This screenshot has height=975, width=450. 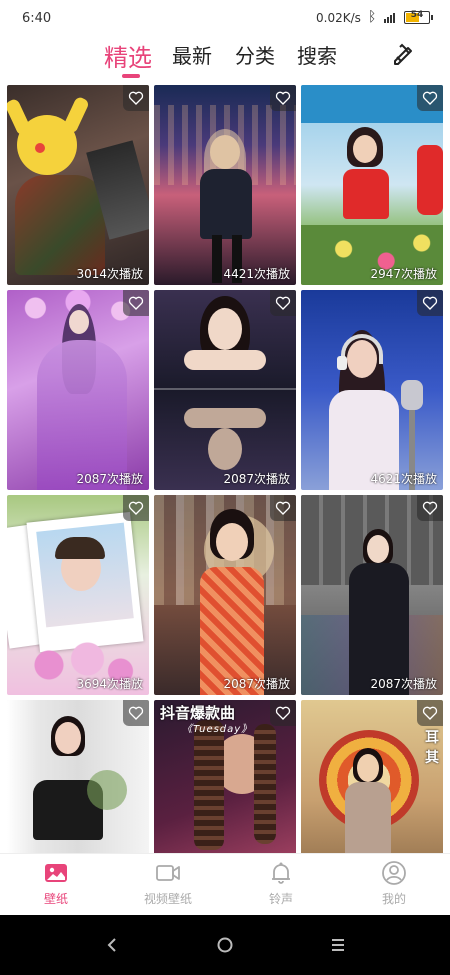 I want to click on overlay-subtitle: 《Tuesday》, so click(x=217, y=729).